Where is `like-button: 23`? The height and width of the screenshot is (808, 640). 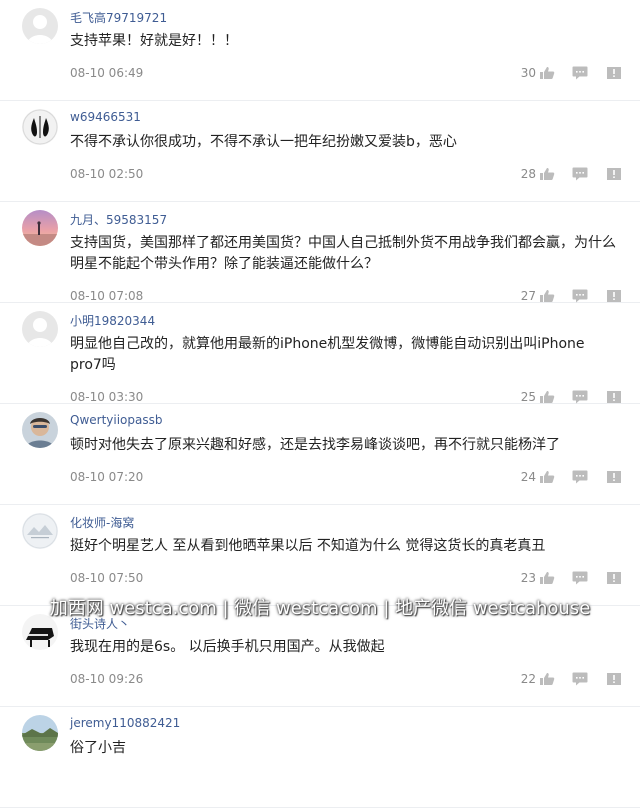
like-button: 23 is located at coordinates (536, 578).